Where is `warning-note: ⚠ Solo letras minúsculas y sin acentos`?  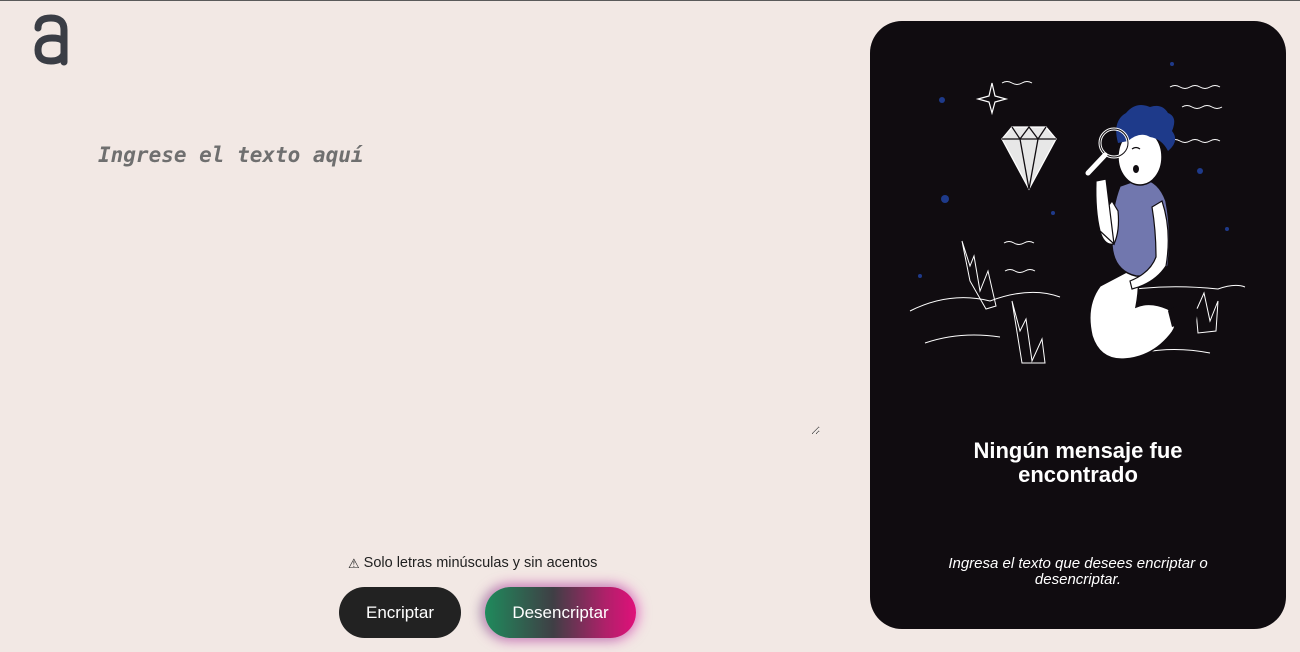 warning-note: ⚠ Solo letras minúsculas y sin acentos is located at coordinates (472, 563).